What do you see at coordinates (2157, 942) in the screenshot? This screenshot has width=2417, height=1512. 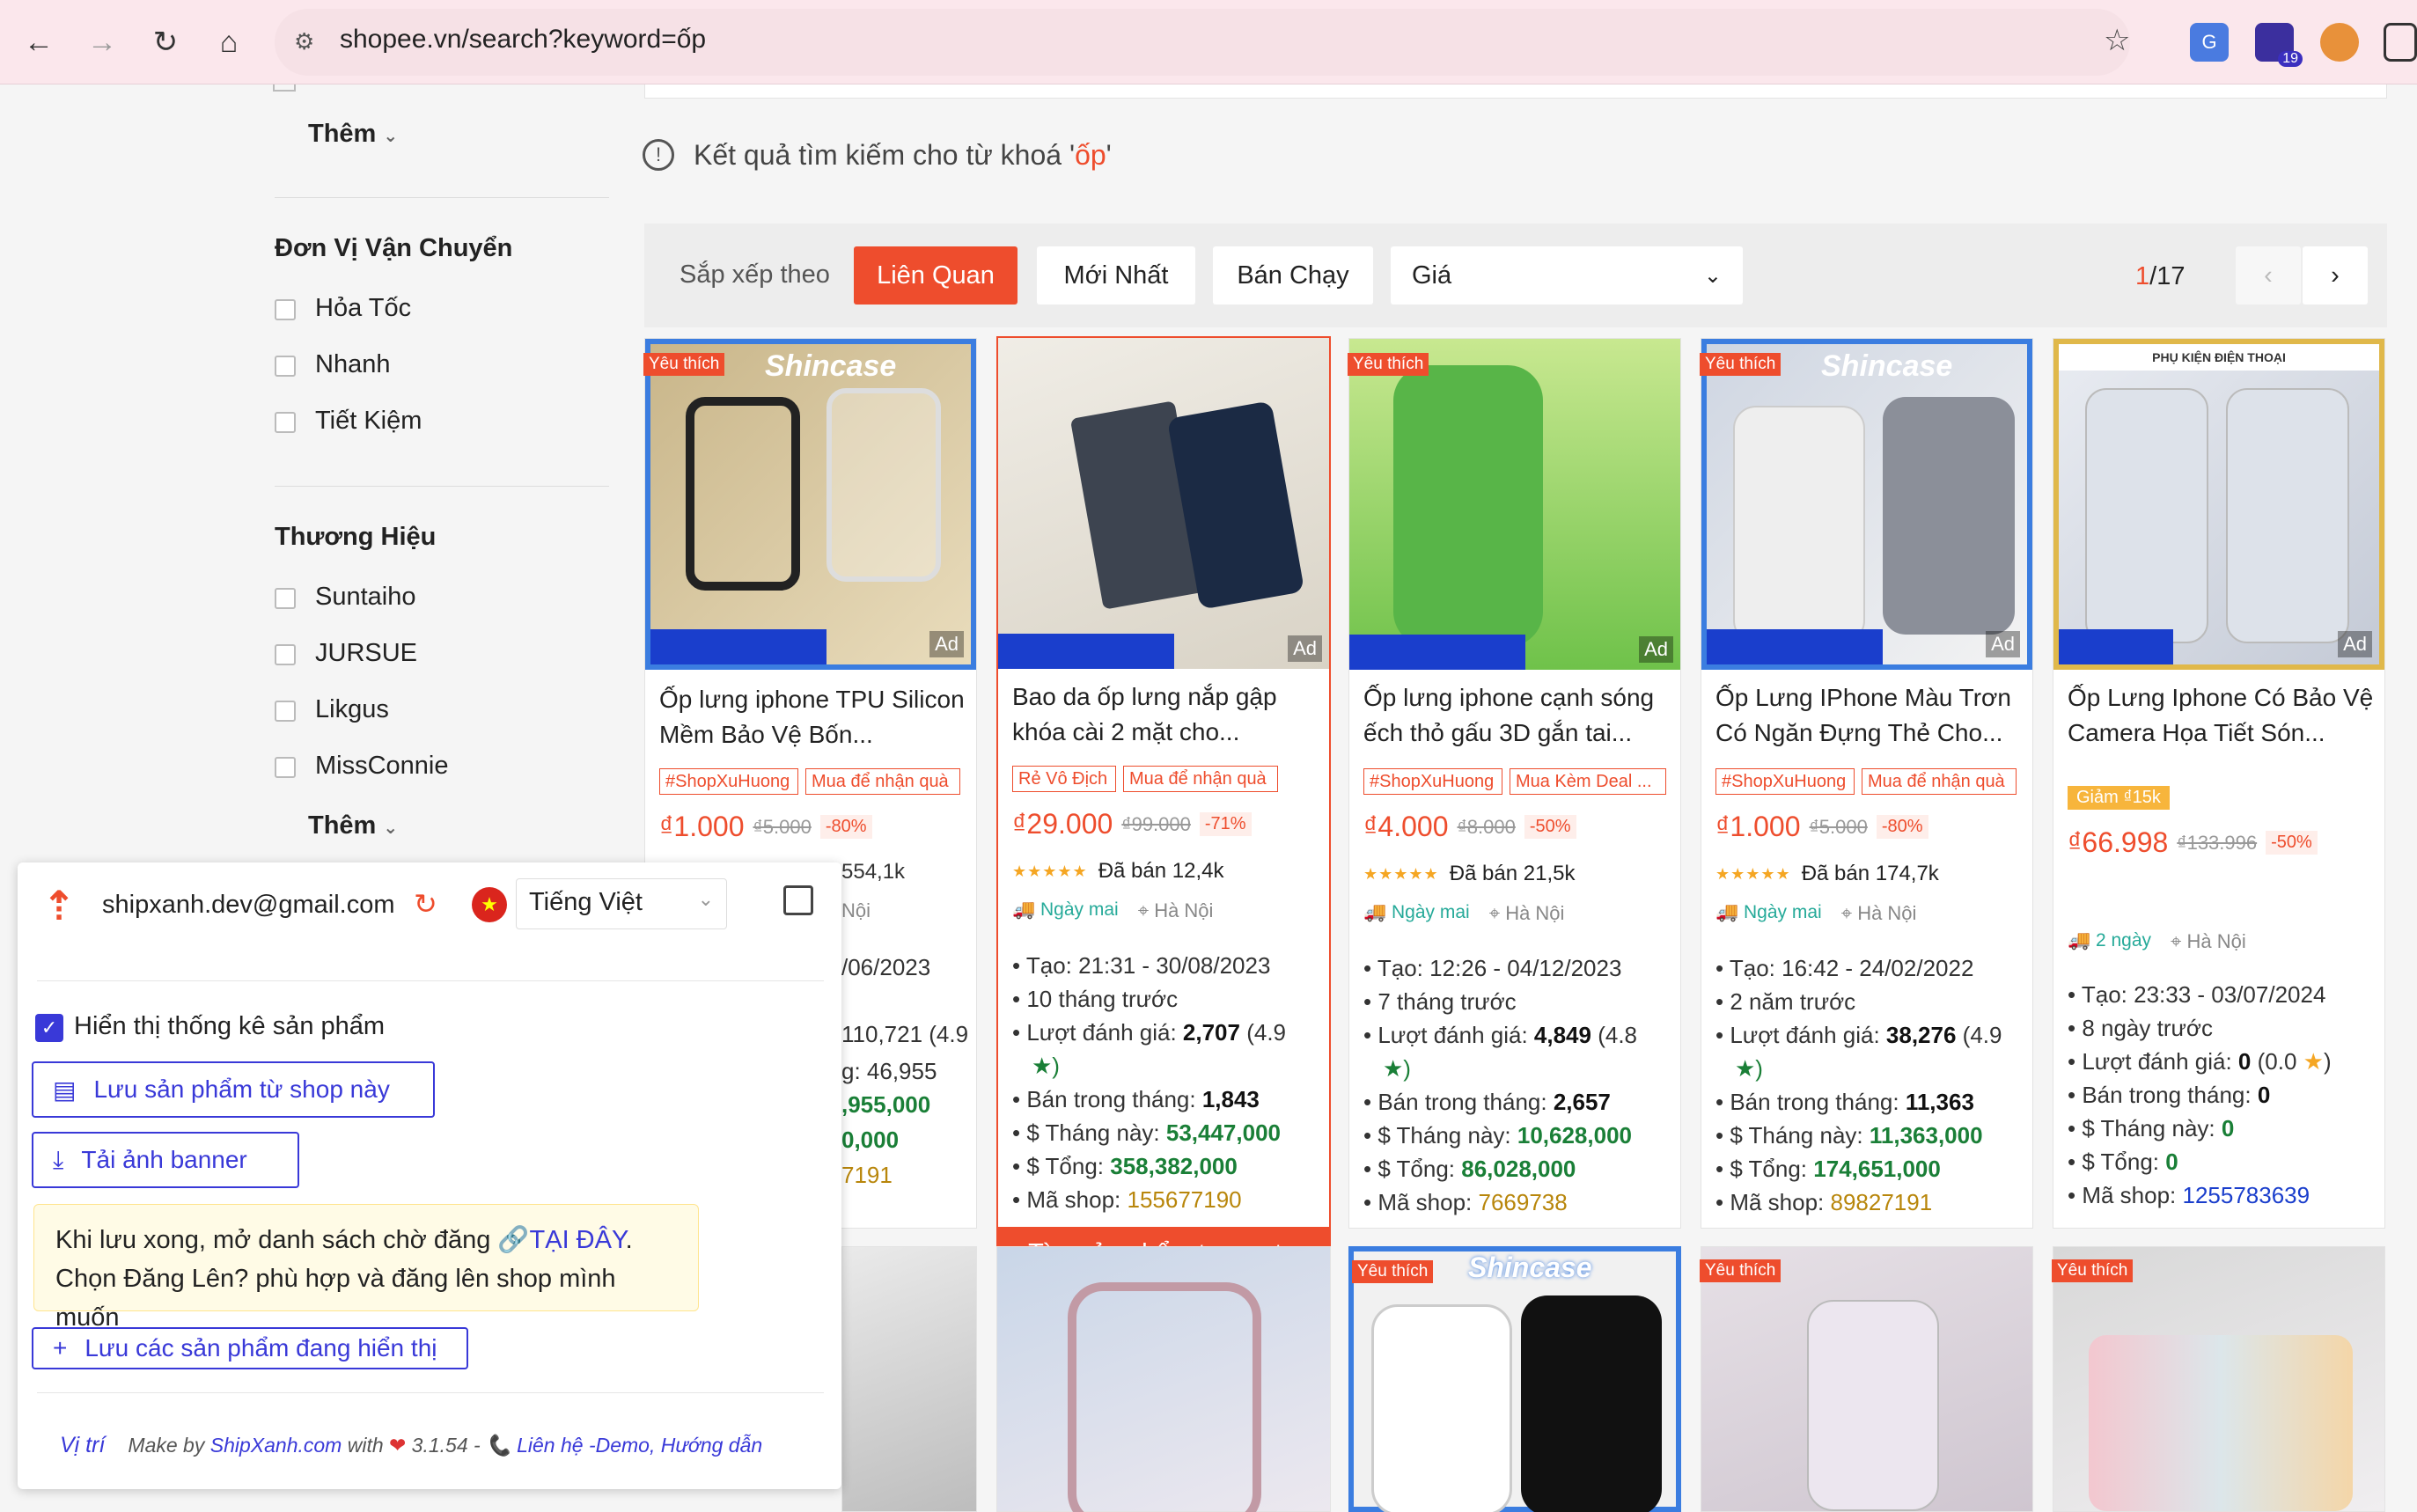 I see `ship-row: 🚚 2 ngày ⌖ Hà Nội` at bounding box center [2157, 942].